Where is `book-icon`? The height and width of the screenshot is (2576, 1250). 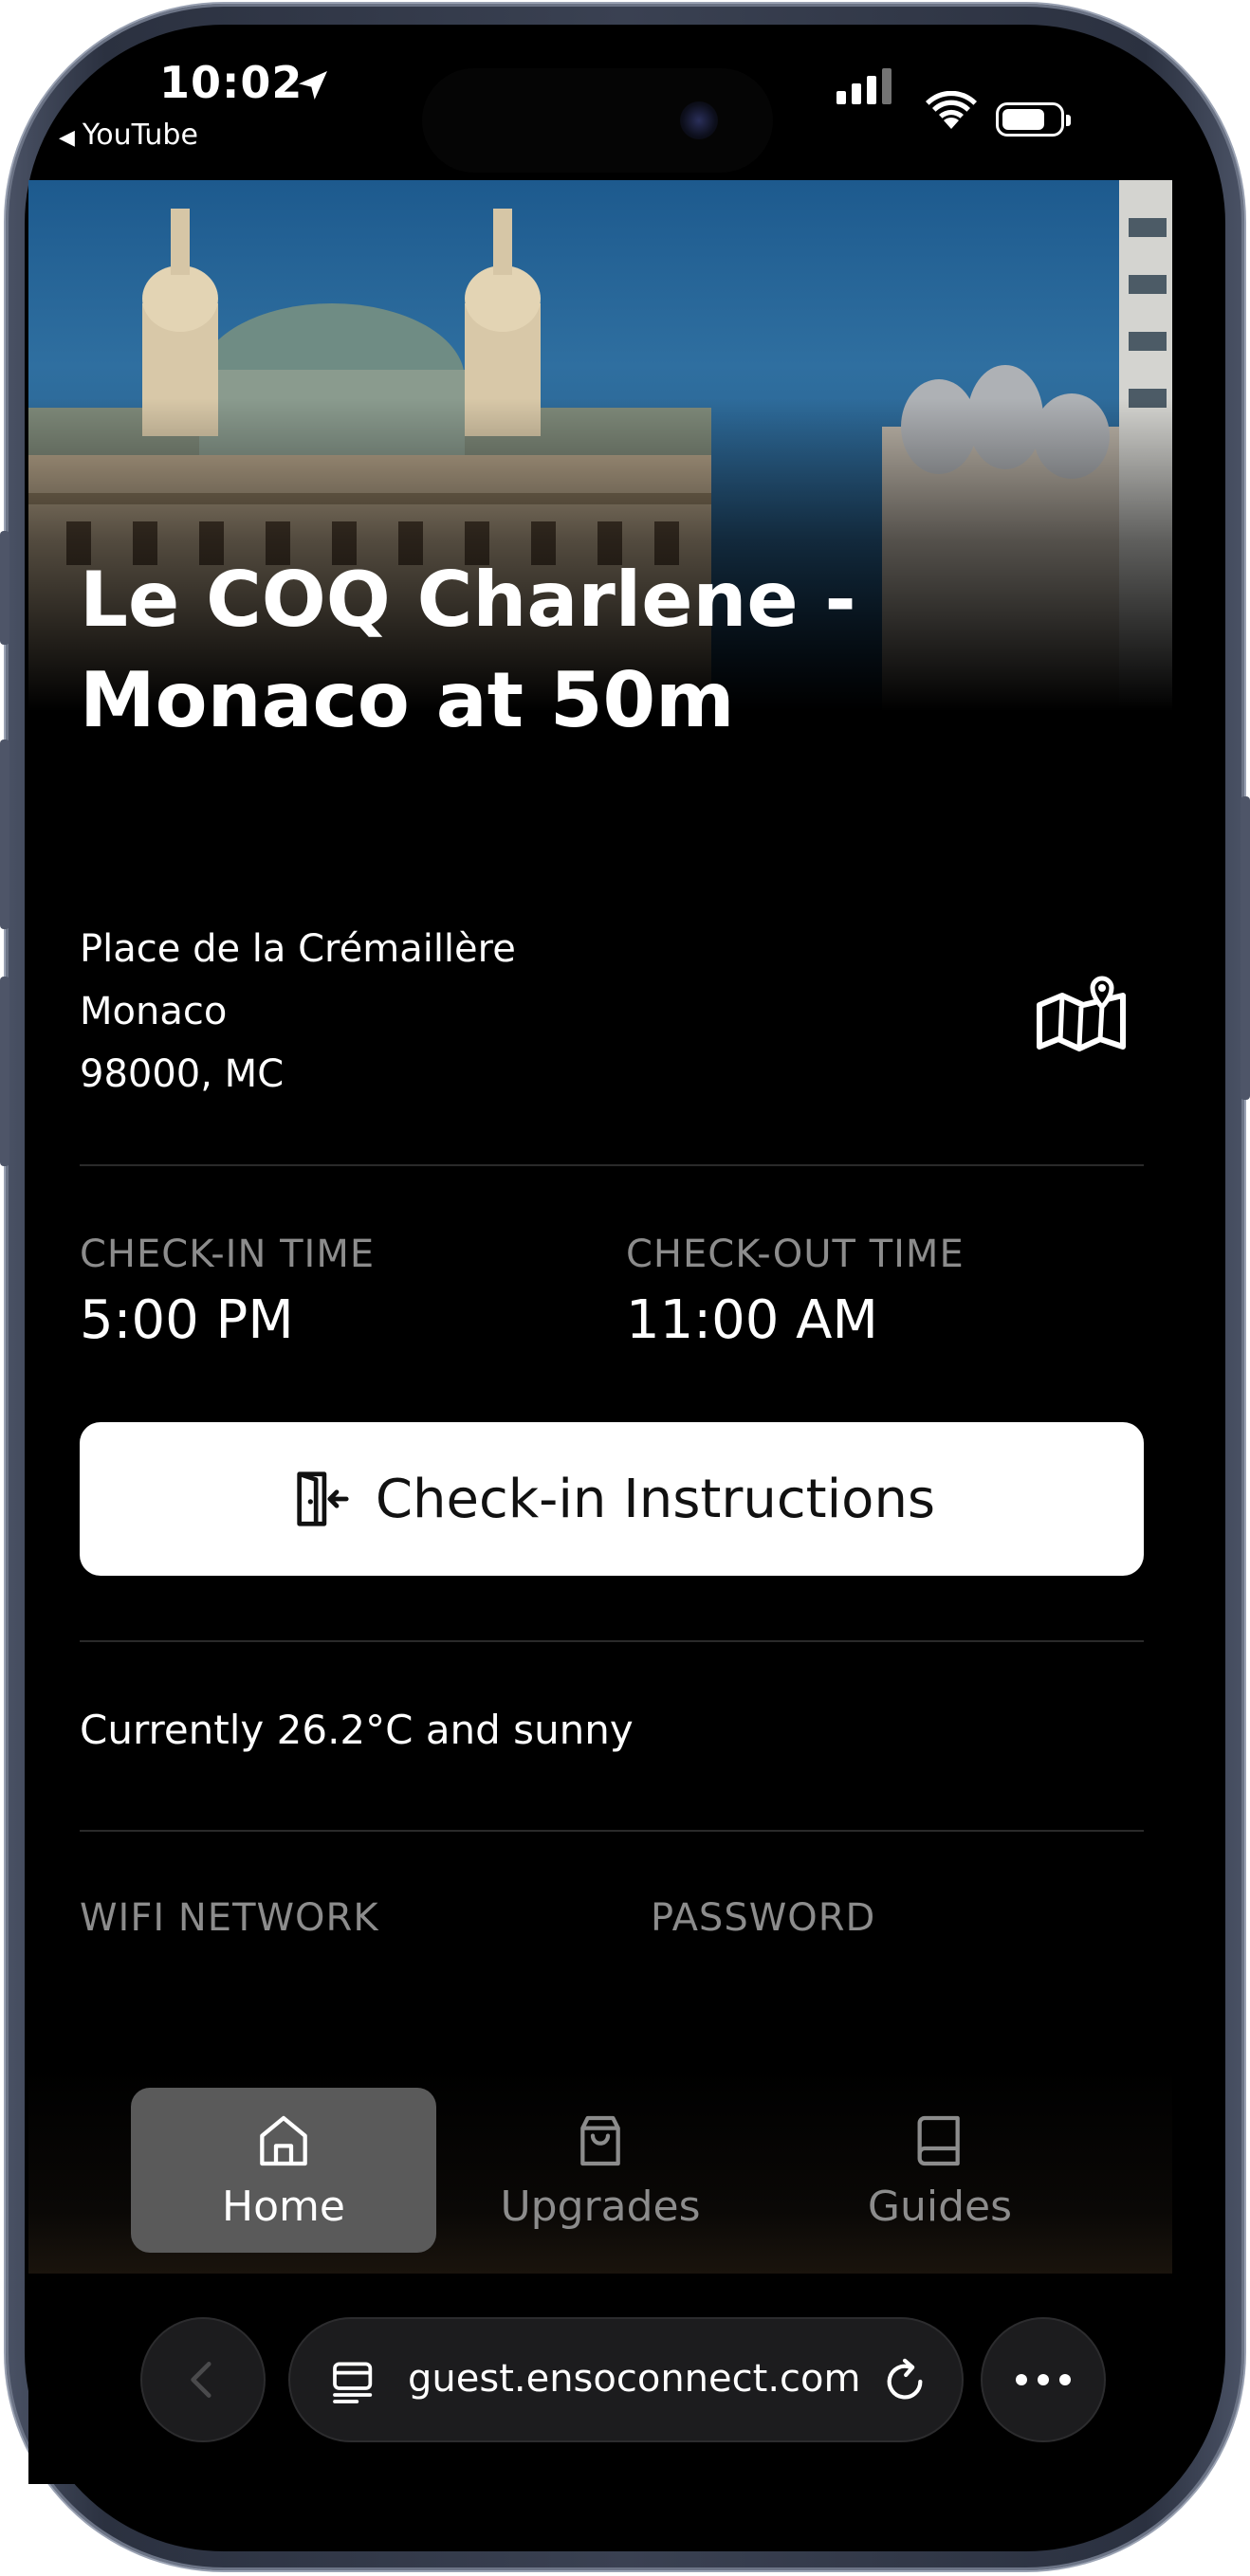
book-icon is located at coordinates (938, 2140).